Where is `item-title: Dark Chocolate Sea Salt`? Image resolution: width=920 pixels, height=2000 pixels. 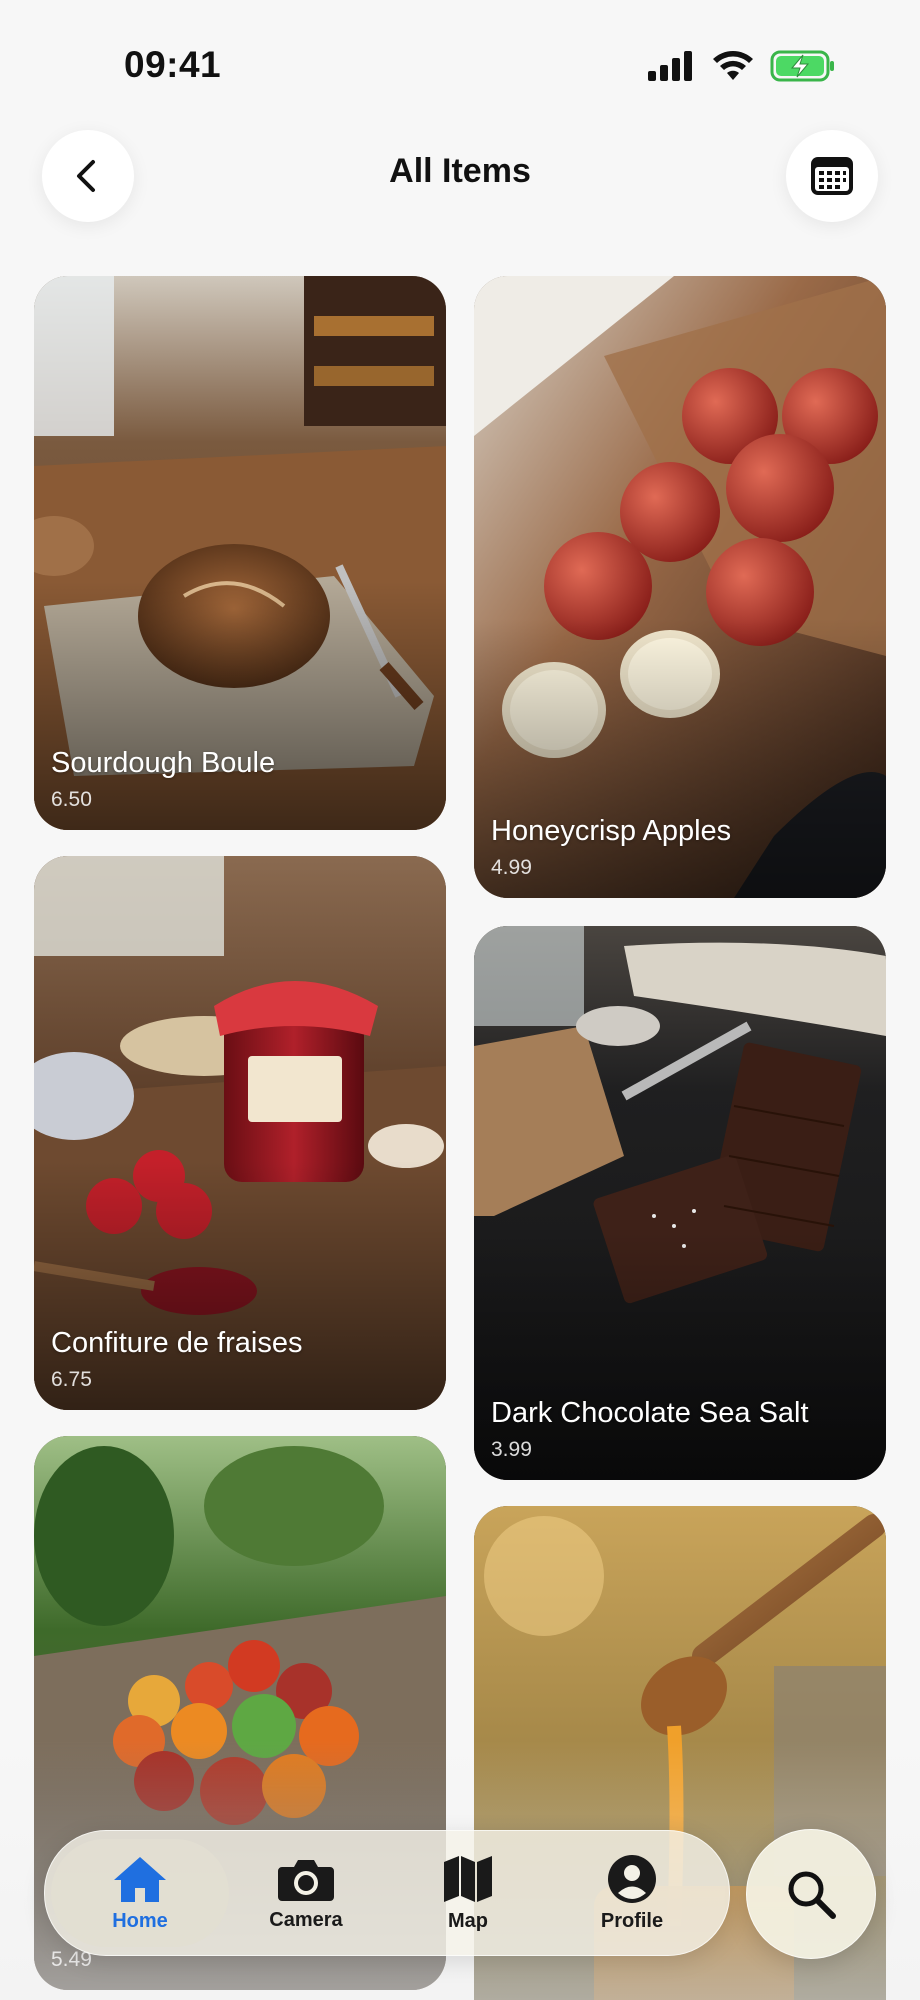 item-title: Dark Chocolate Sea Salt is located at coordinates (650, 1413).